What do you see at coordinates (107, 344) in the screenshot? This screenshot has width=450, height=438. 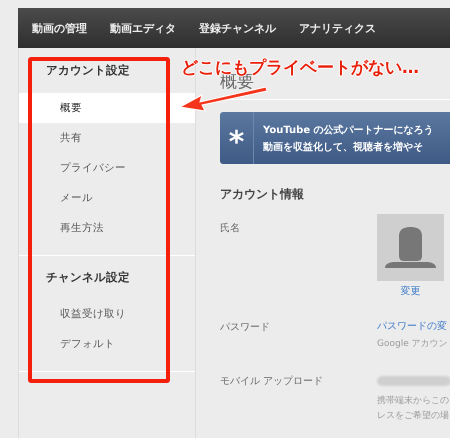 I see `sidebar-item: デフォルト` at bounding box center [107, 344].